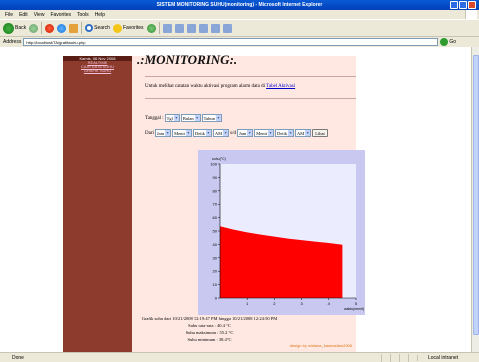  I want to click on toolbar: Back Search Favorites, so click(239, 27).